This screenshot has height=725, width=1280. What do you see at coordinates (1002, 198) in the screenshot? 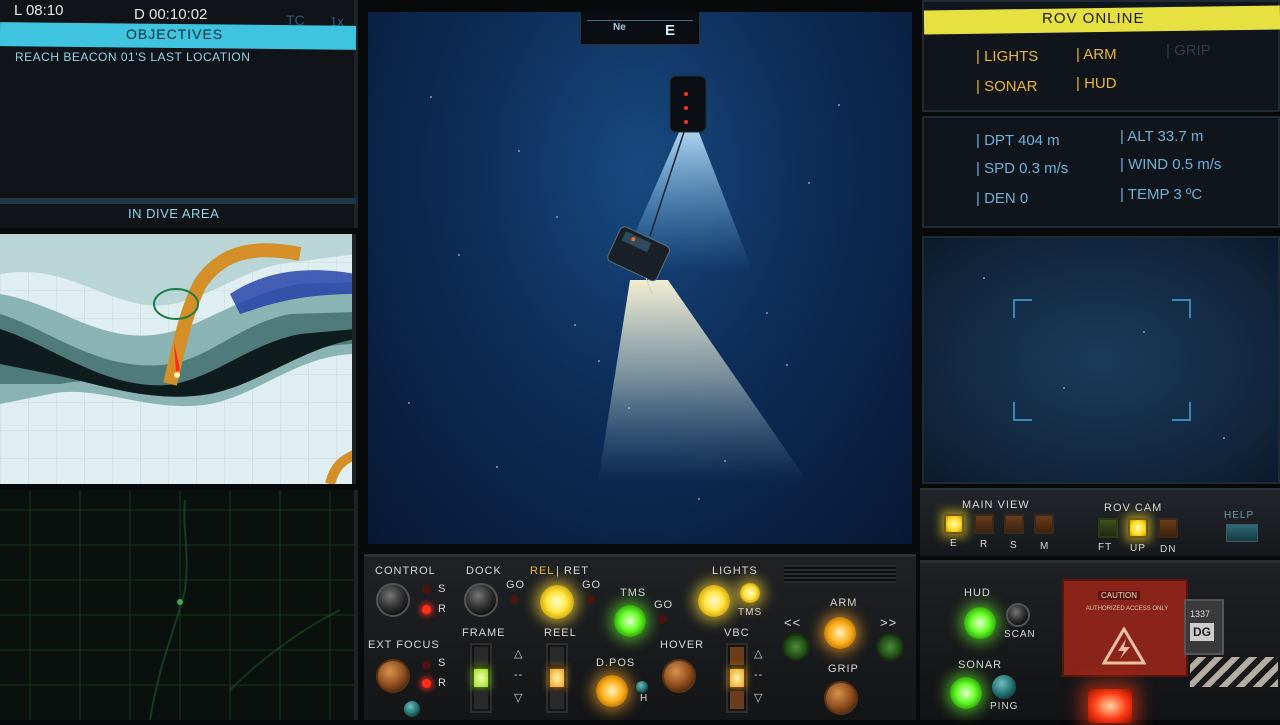
I see `density-readout: | DEN 0` at bounding box center [1002, 198].